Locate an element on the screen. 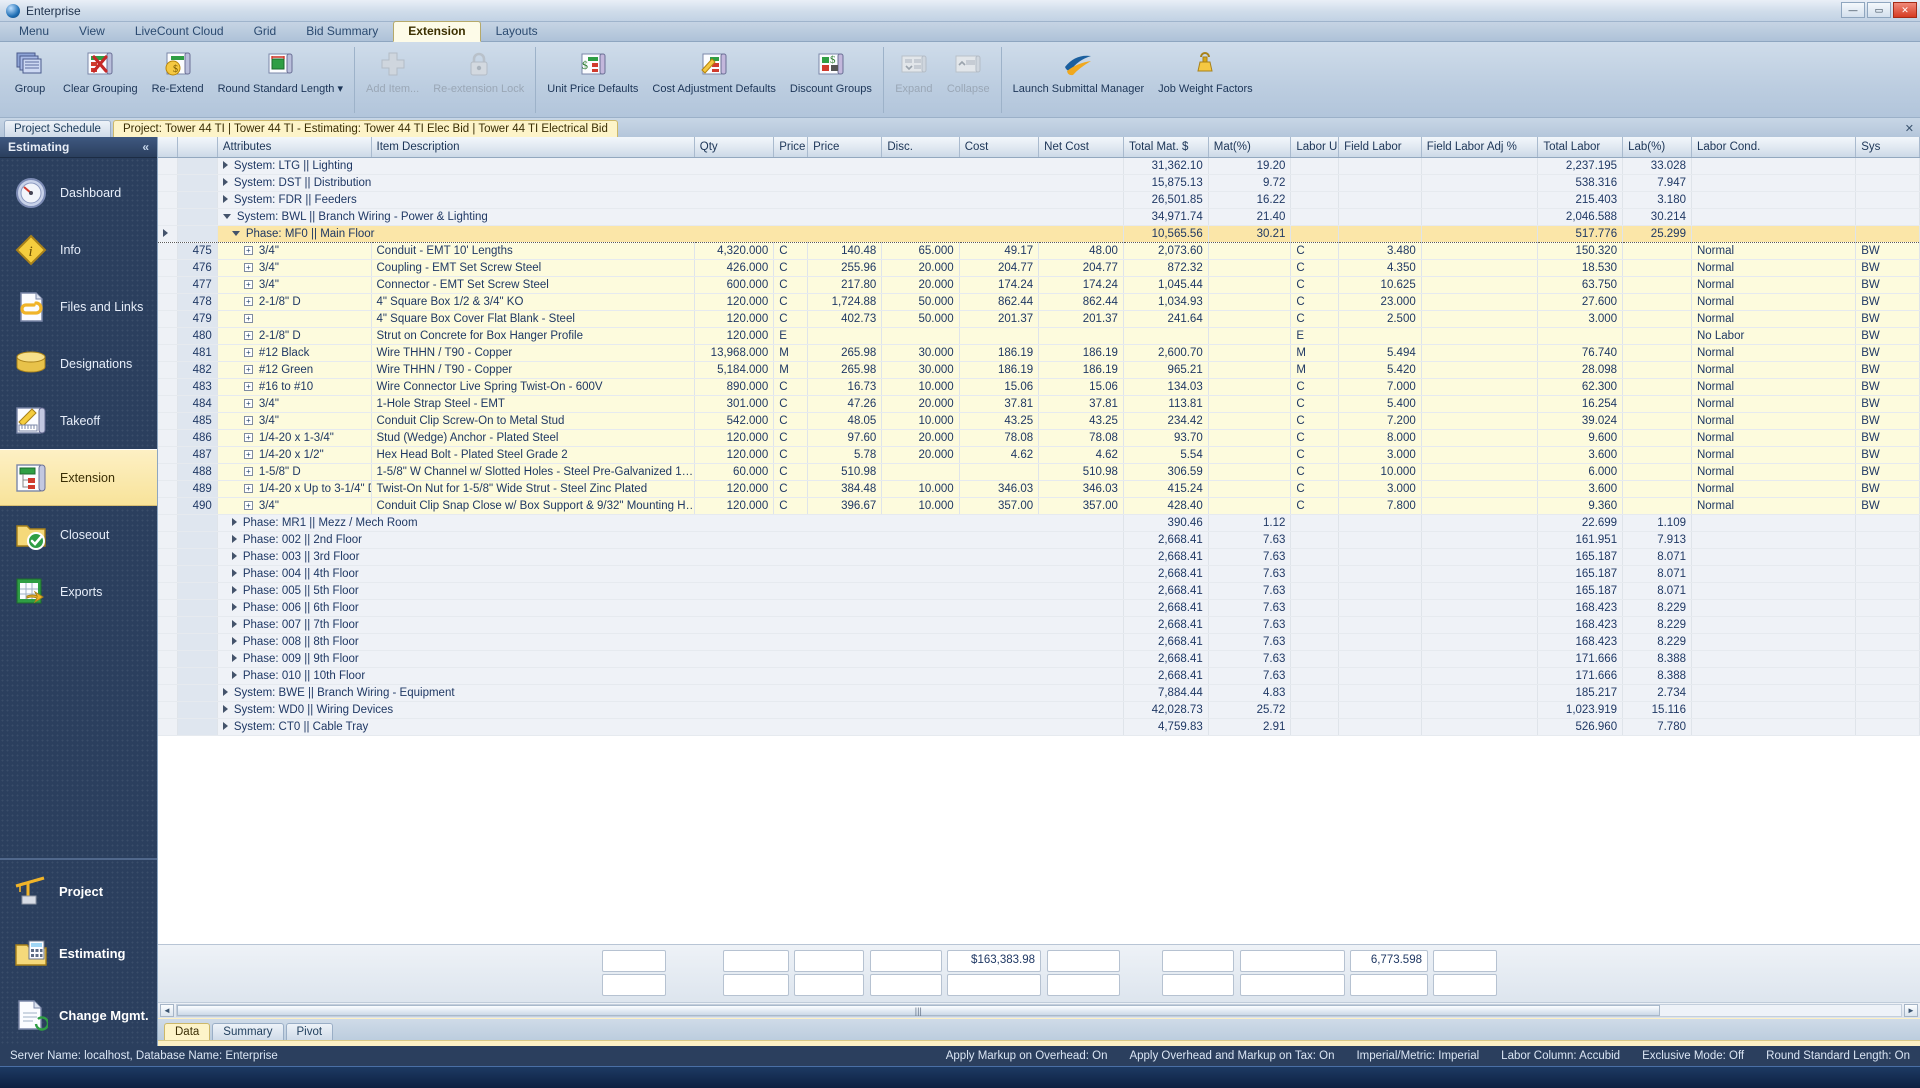  cell-sys: BW is located at coordinates (1887, 472).